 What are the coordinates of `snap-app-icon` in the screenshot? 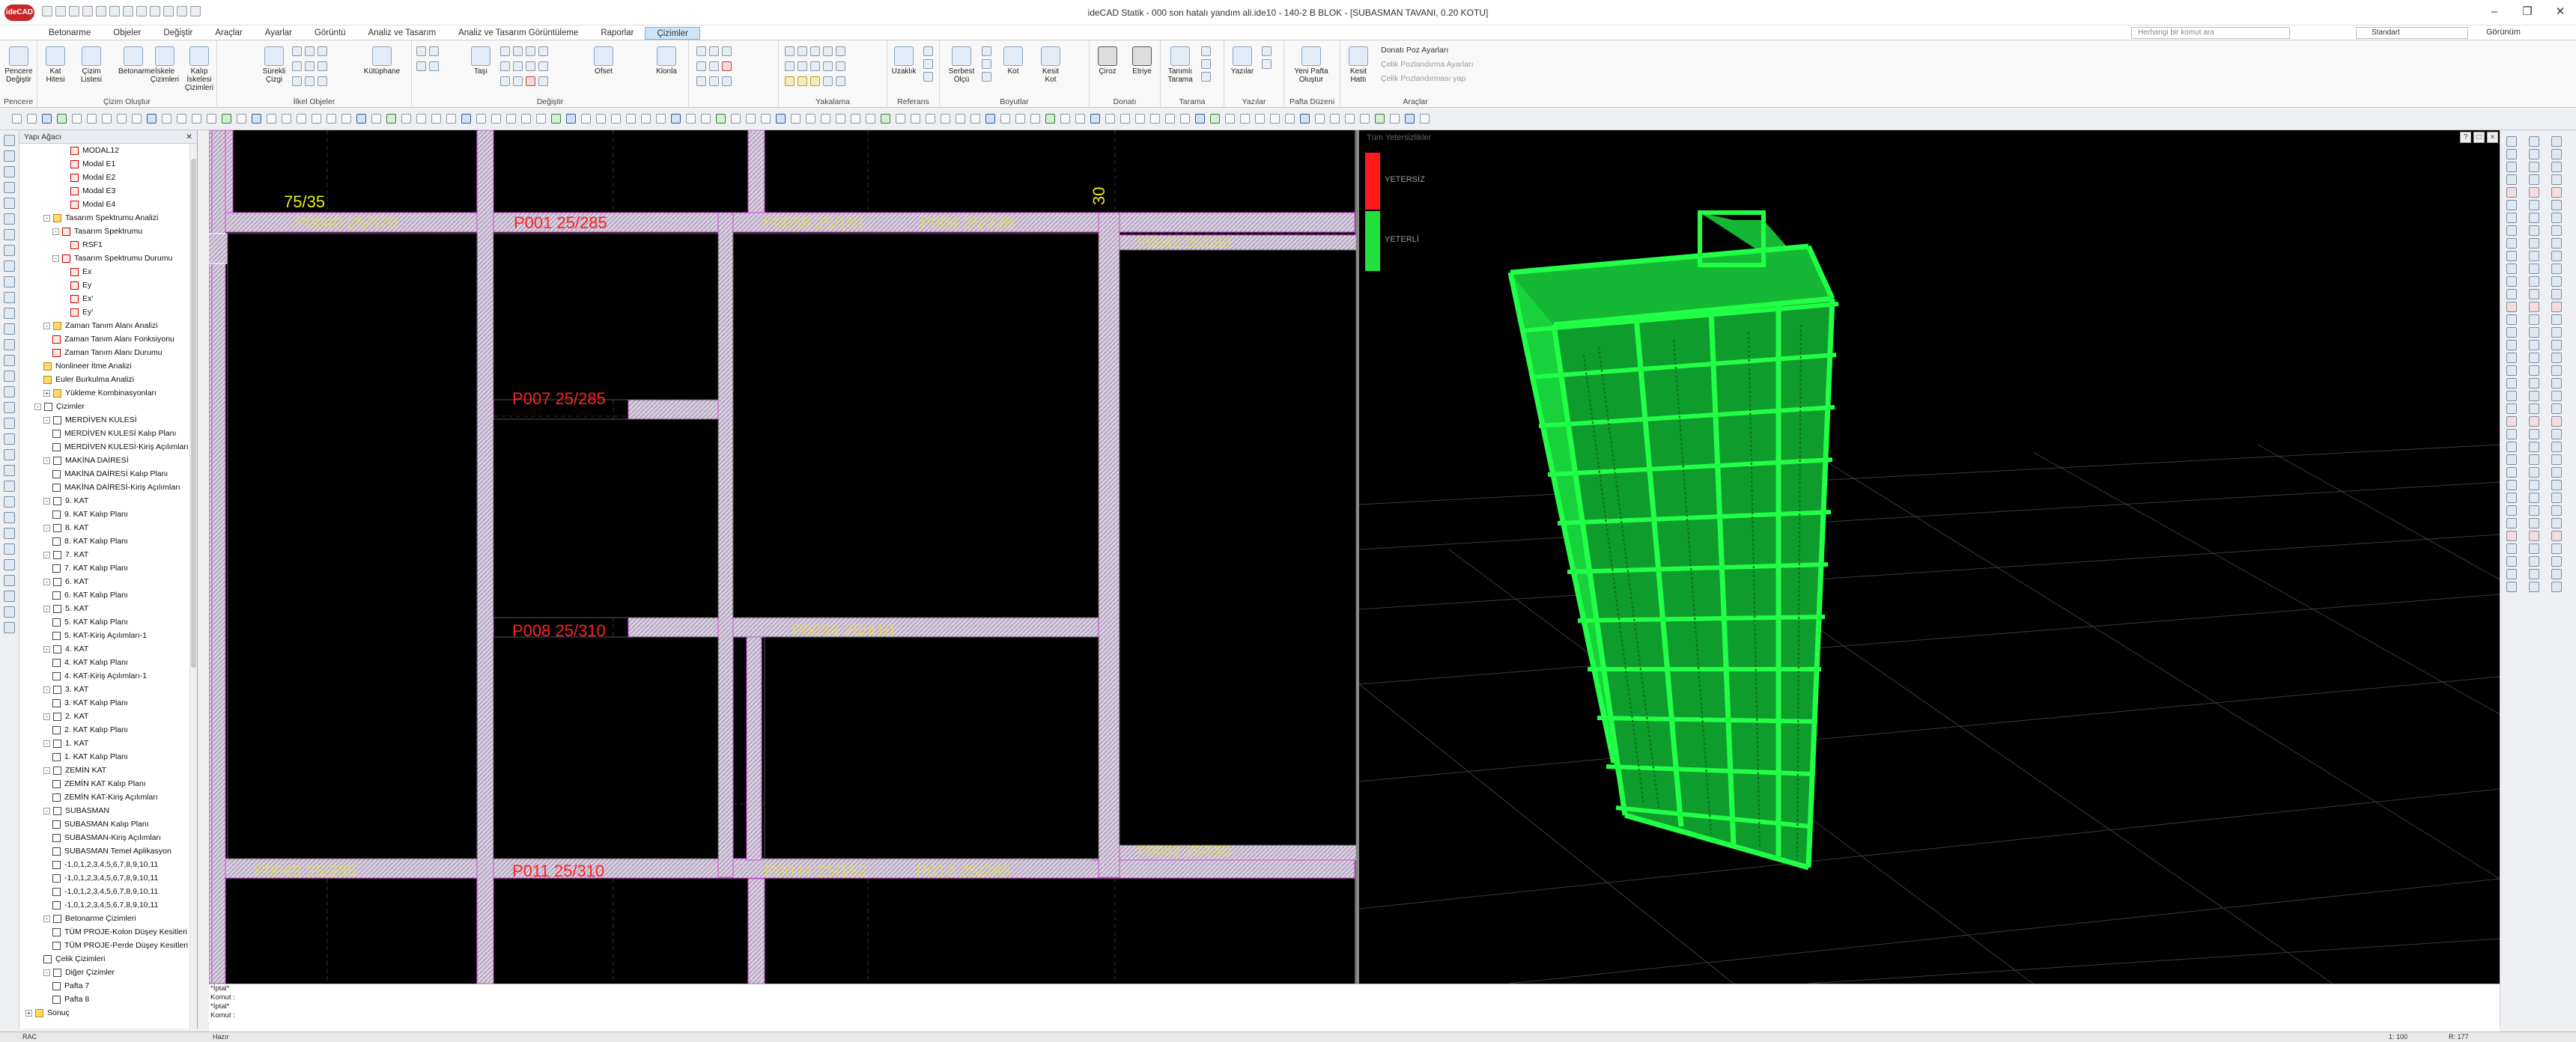 It's located at (802, 81).